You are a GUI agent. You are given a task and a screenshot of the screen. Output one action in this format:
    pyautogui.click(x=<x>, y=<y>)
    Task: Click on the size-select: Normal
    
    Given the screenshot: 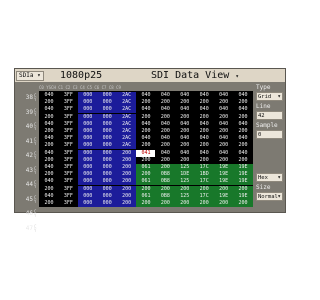 What is the action you would take?
    pyautogui.click(x=269, y=196)
    